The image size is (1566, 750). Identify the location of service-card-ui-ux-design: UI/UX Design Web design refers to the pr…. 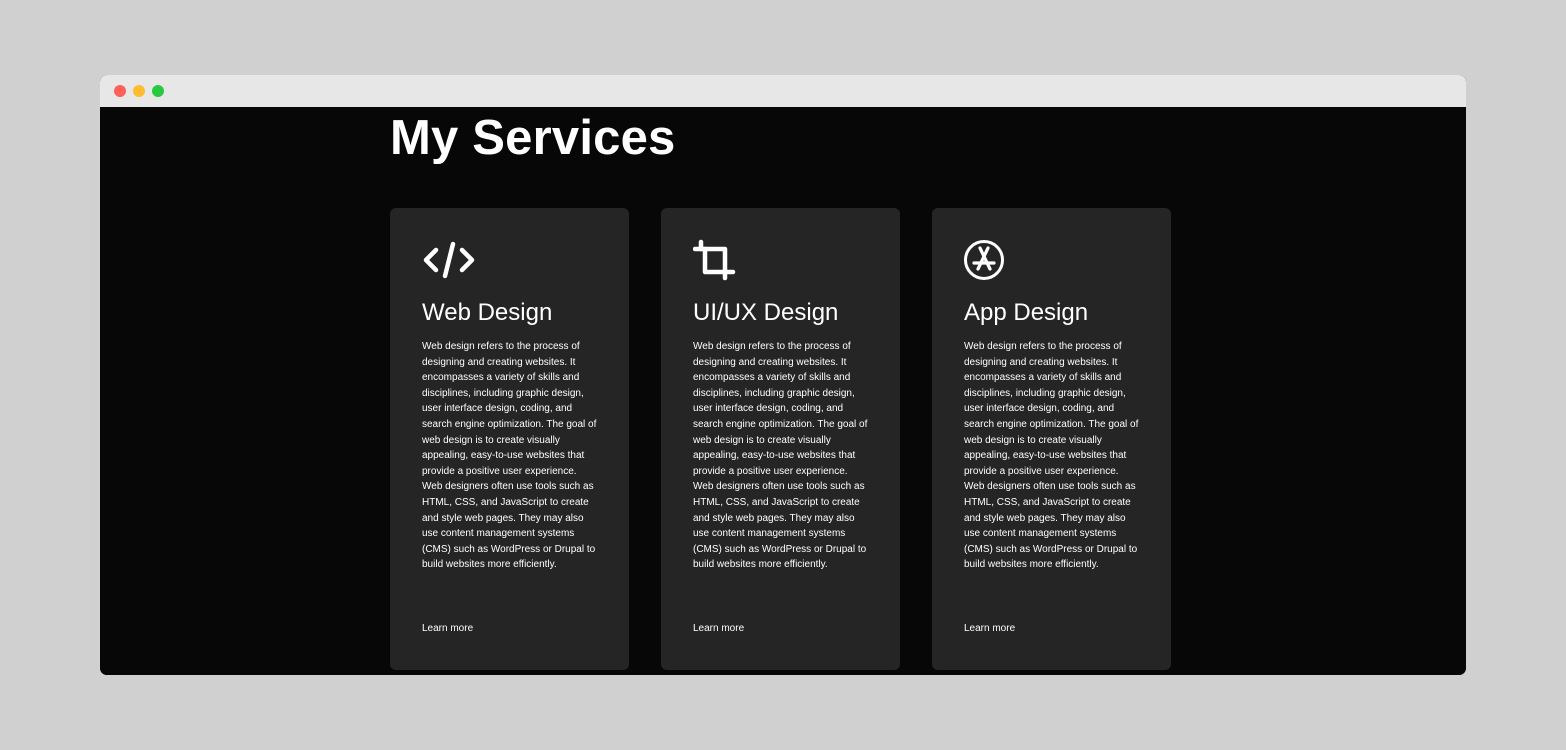
(780, 439).